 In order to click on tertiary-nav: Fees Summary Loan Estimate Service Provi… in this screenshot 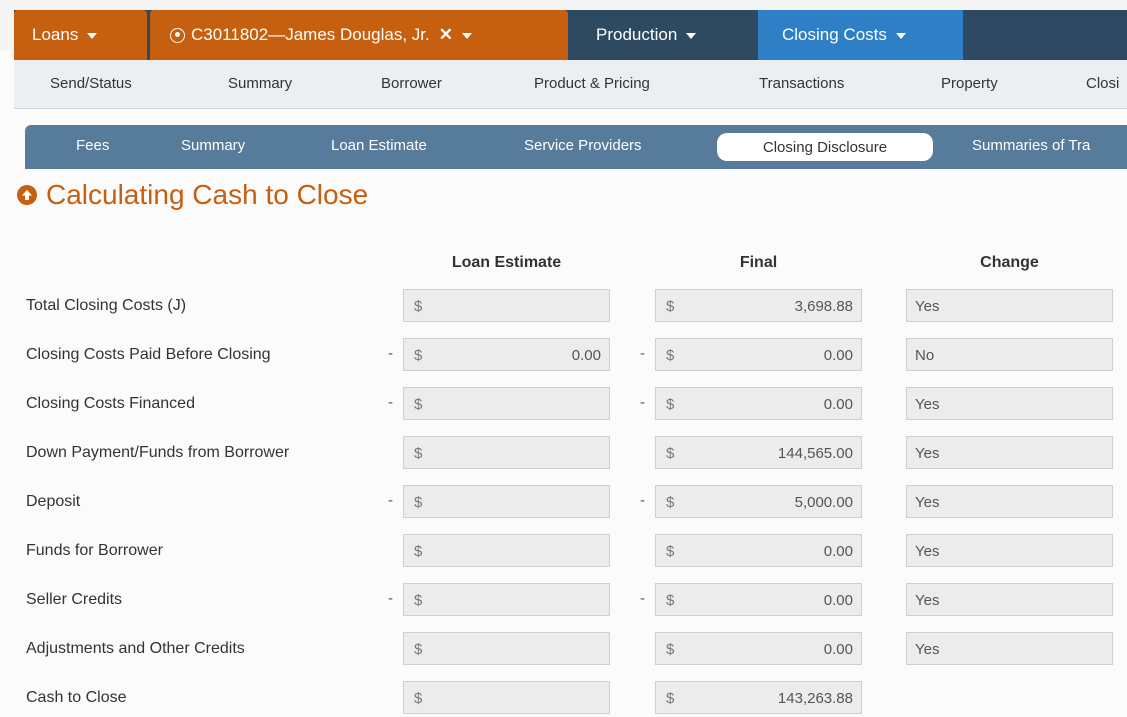, I will do `click(576, 147)`.